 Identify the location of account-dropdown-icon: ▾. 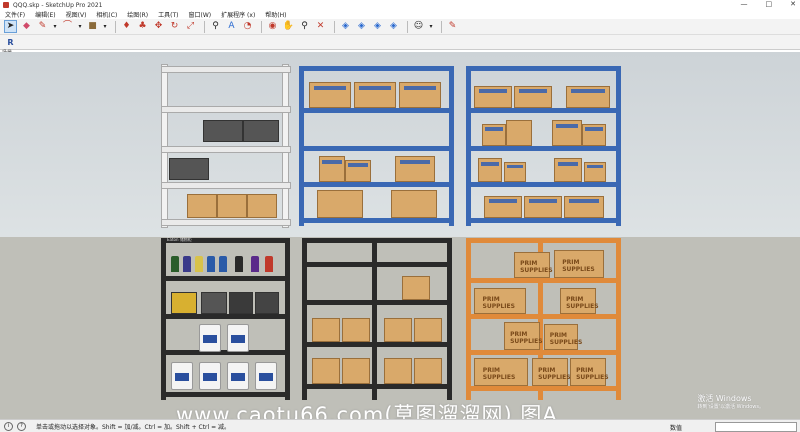
(431, 26).